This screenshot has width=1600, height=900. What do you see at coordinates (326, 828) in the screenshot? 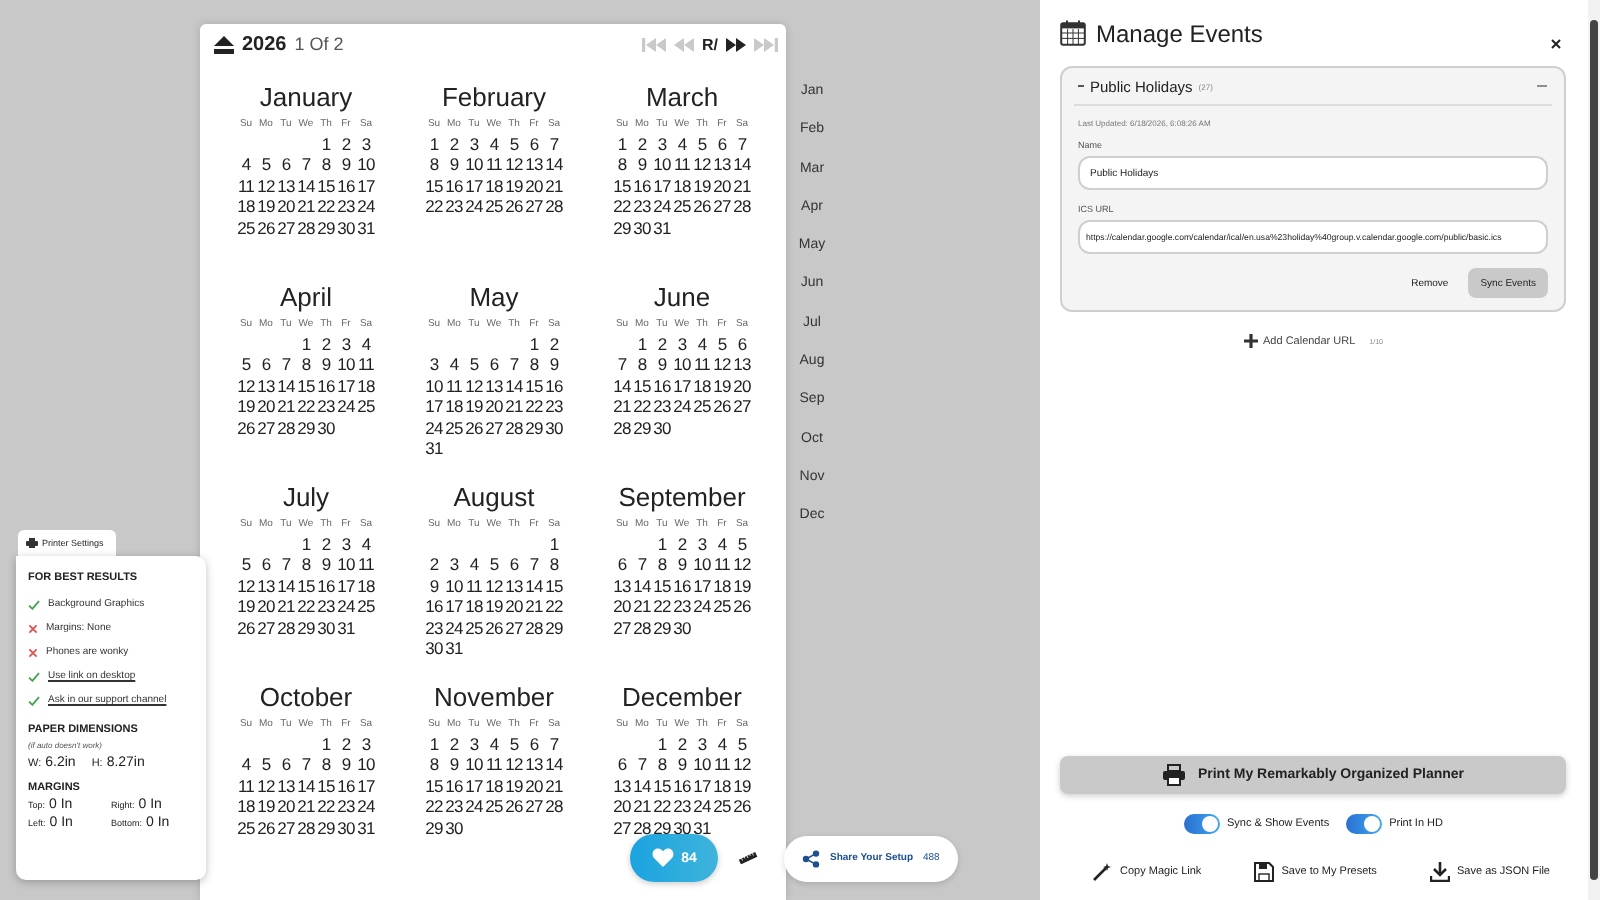
I see `day-number: 29` at bounding box center [326, 828].